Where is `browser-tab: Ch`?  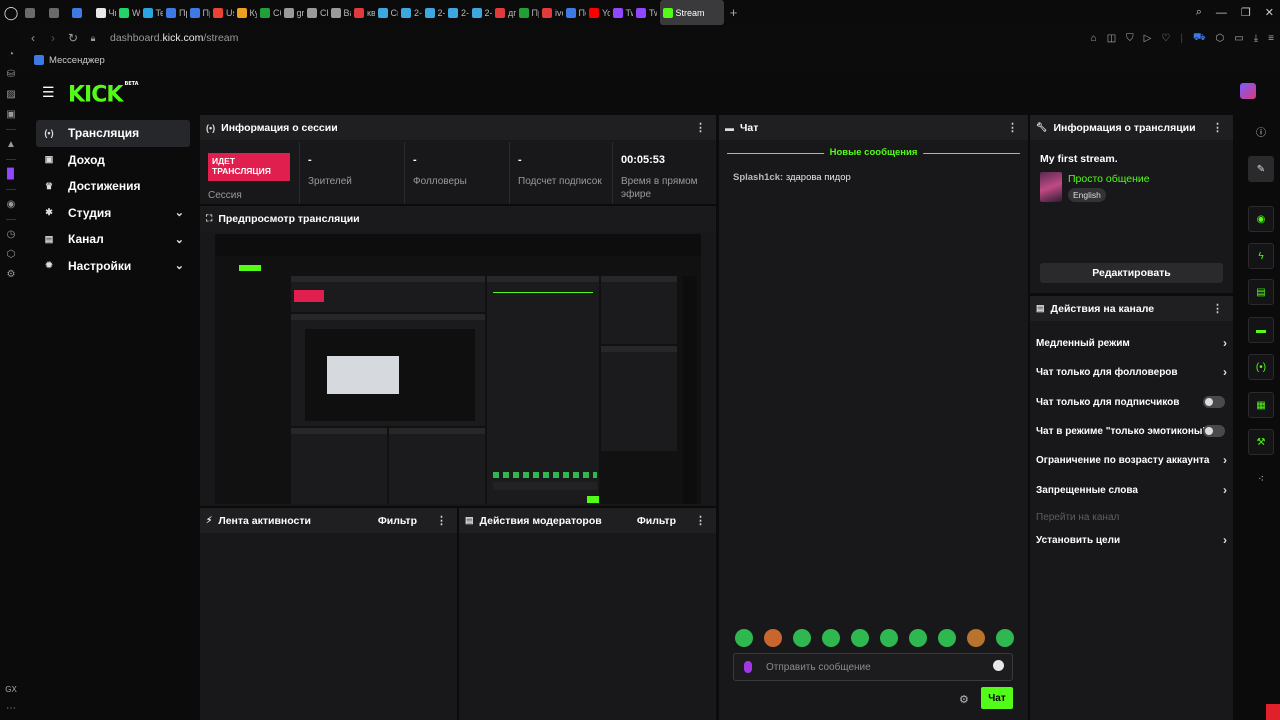 browser-tab: Ch is located at coordinates (316, 12).